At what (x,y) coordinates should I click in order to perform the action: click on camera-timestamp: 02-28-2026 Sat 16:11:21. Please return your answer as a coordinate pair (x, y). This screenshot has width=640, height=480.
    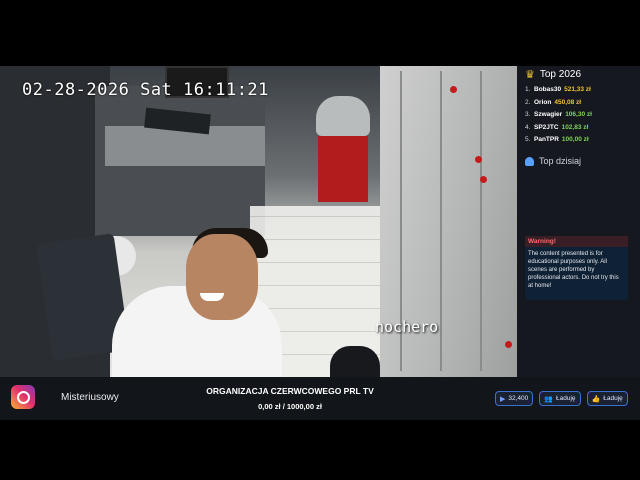
    Looking at the image, I should click on (145, 90).